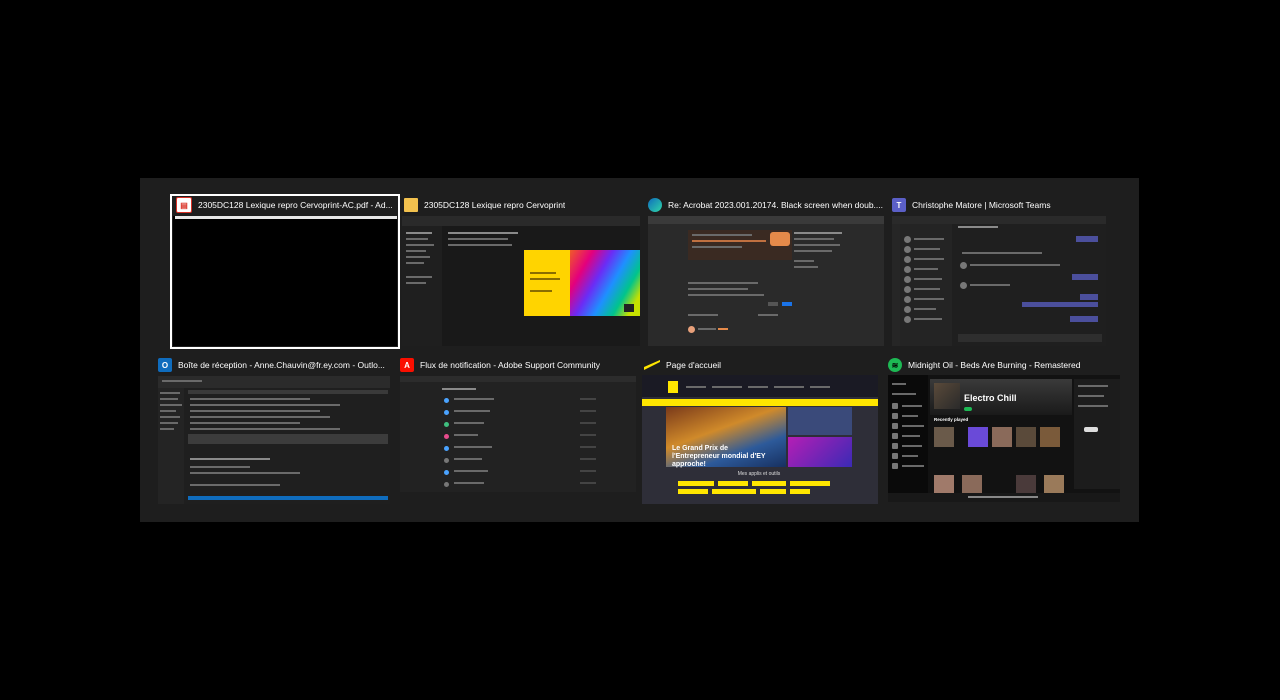 The height and width of the screenshot is (700, 1280). I want to click on preview-toolbar, so click(286, 217).